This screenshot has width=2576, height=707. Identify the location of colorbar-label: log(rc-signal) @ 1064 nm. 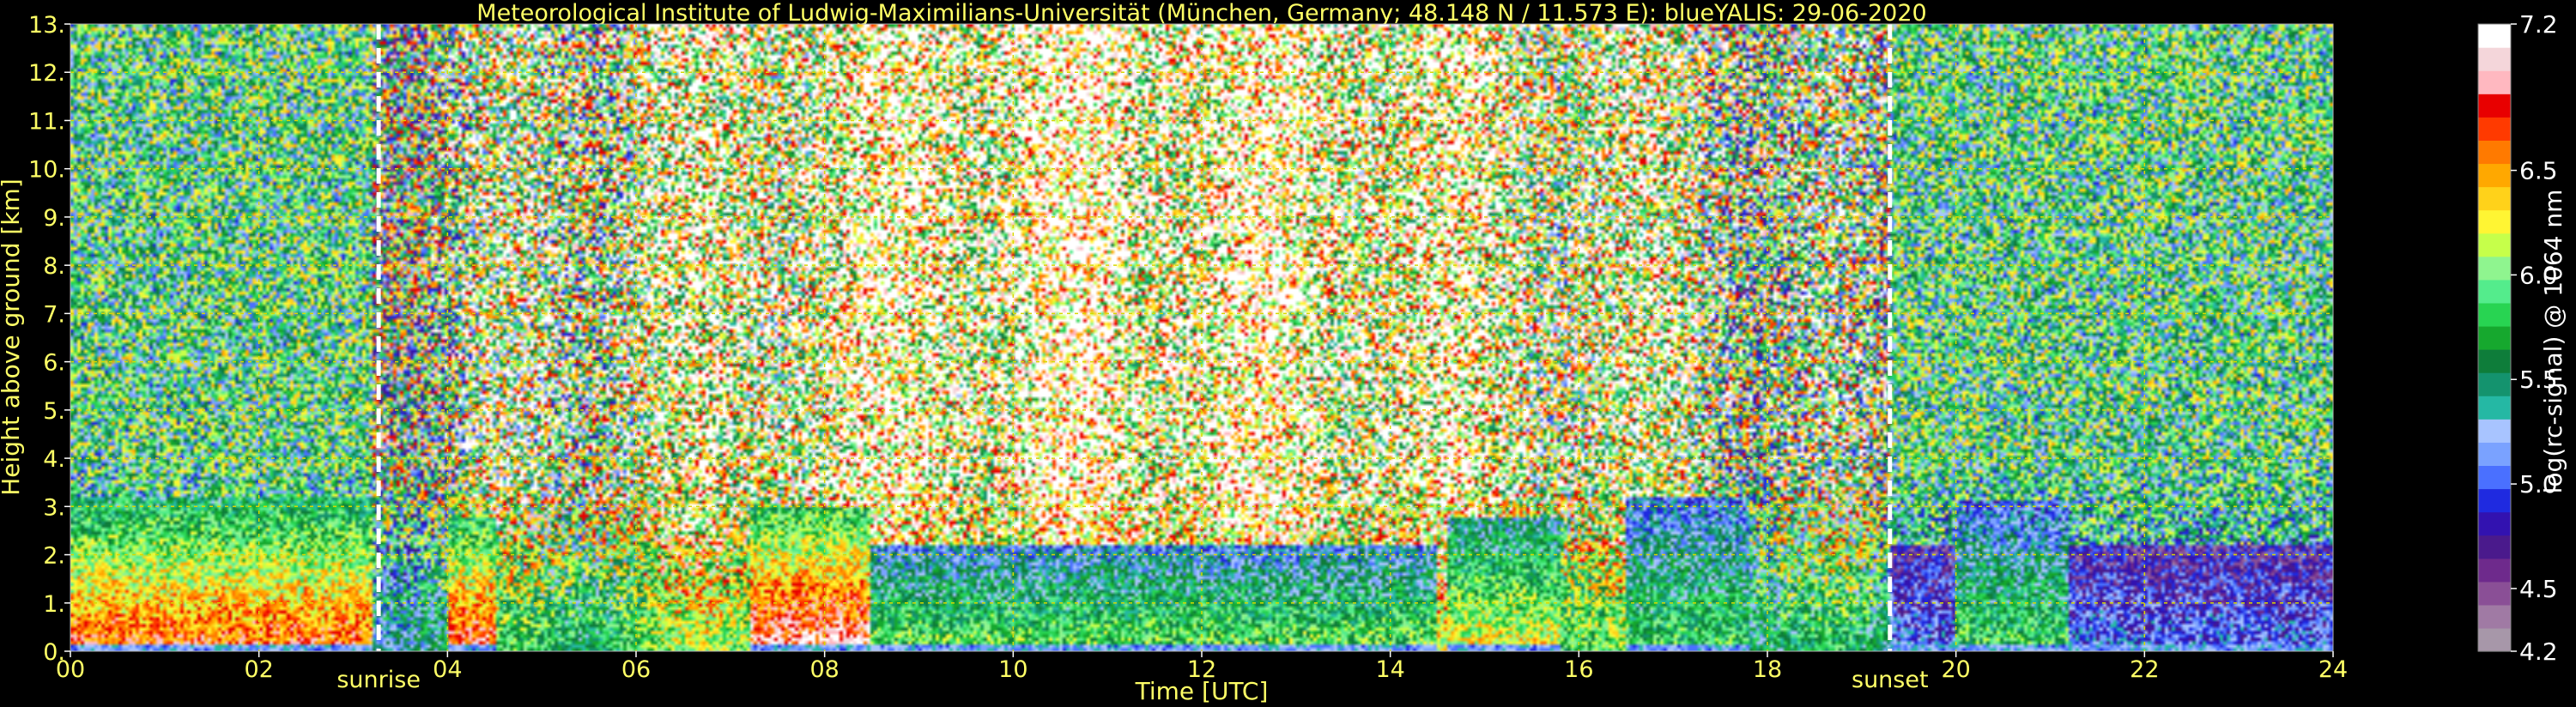
(2553, 342).